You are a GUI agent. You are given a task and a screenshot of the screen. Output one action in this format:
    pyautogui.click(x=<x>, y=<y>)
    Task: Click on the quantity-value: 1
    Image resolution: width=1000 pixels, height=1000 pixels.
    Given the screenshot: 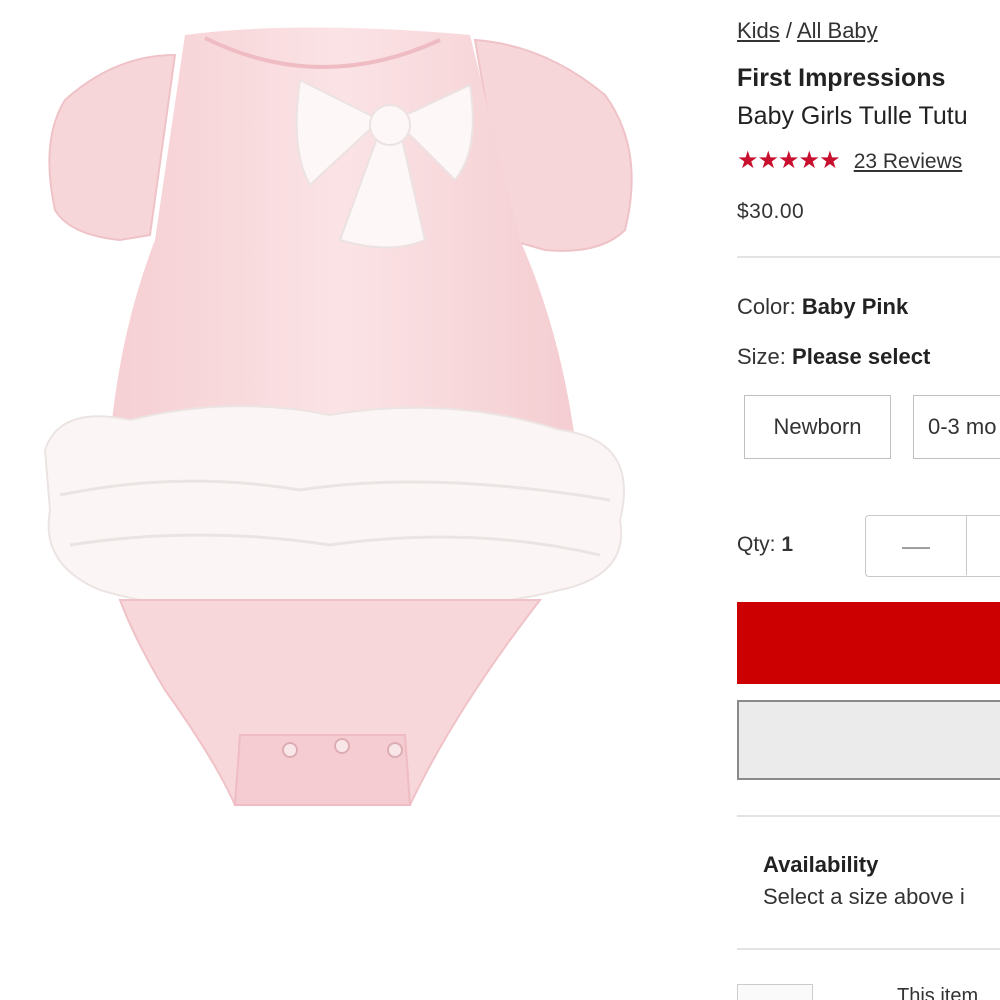 What is the action you would take?
    pyautogui.click(x=787, y=544)
    